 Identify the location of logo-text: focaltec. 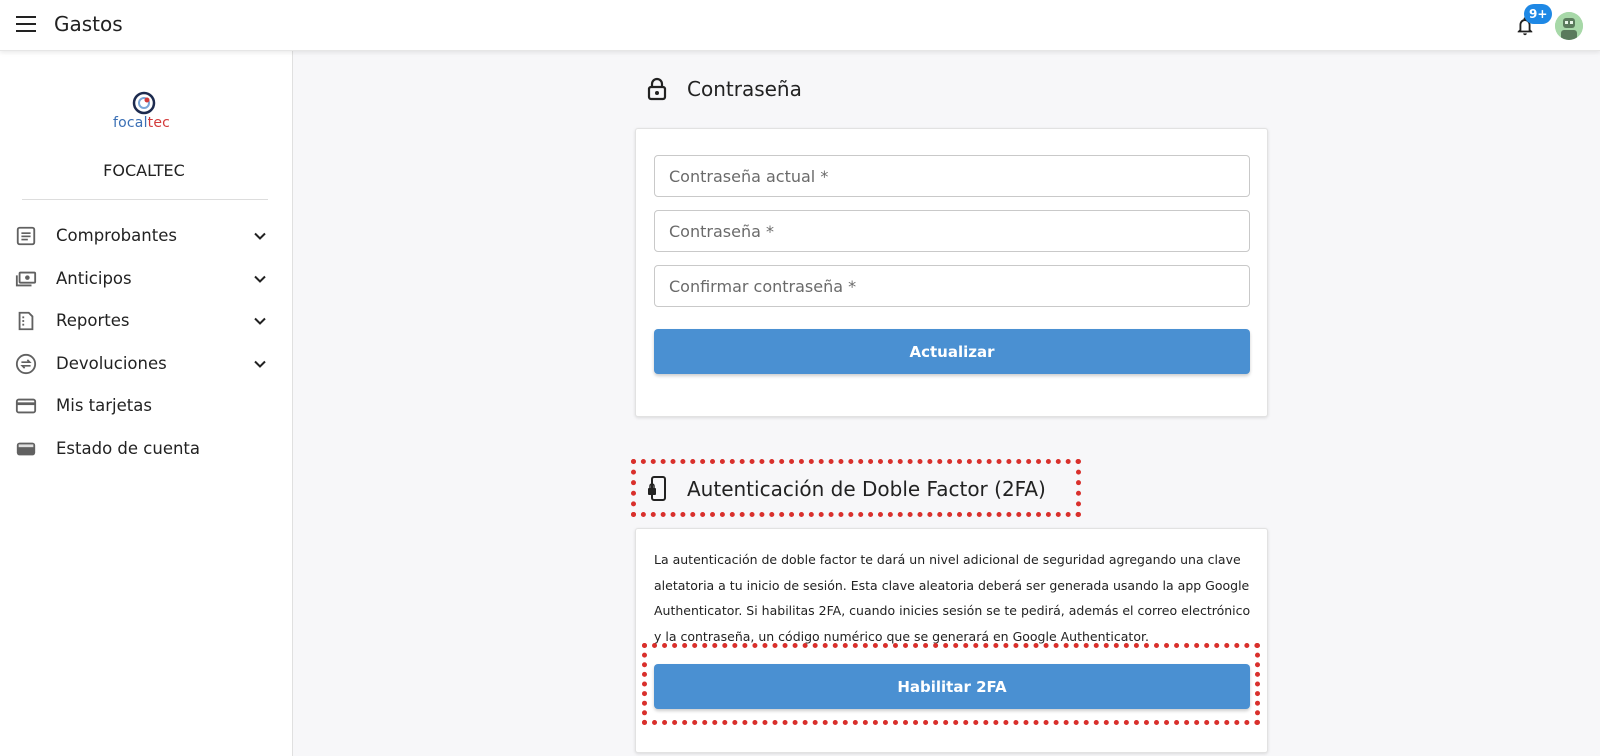
(142, 123).